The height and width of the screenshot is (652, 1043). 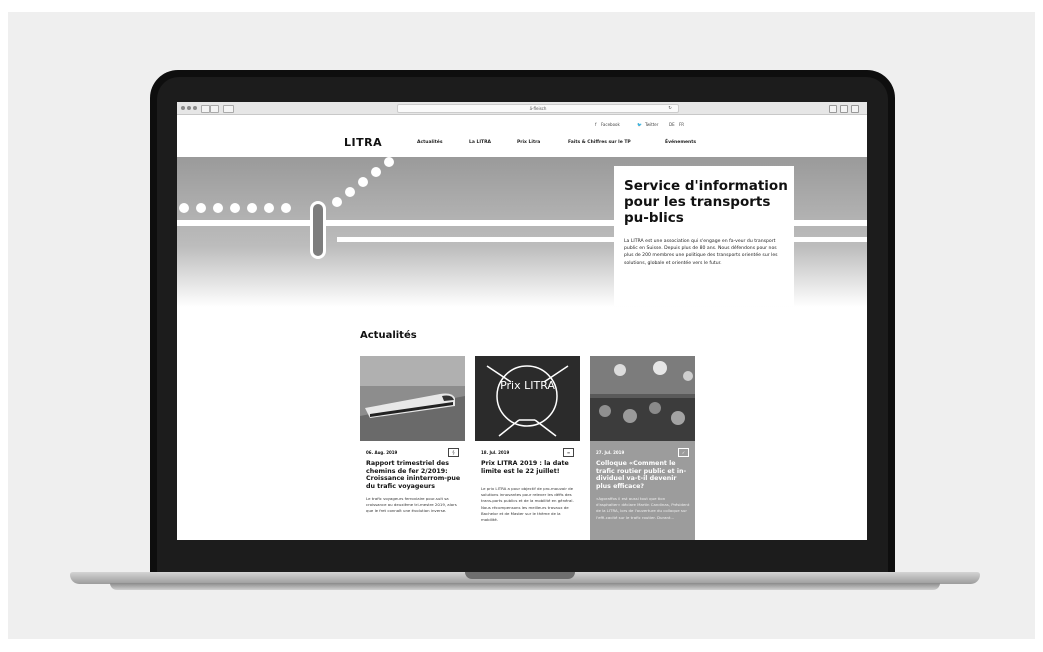 I want to click on reload-icon: ↻, so click(x=670, y=108).